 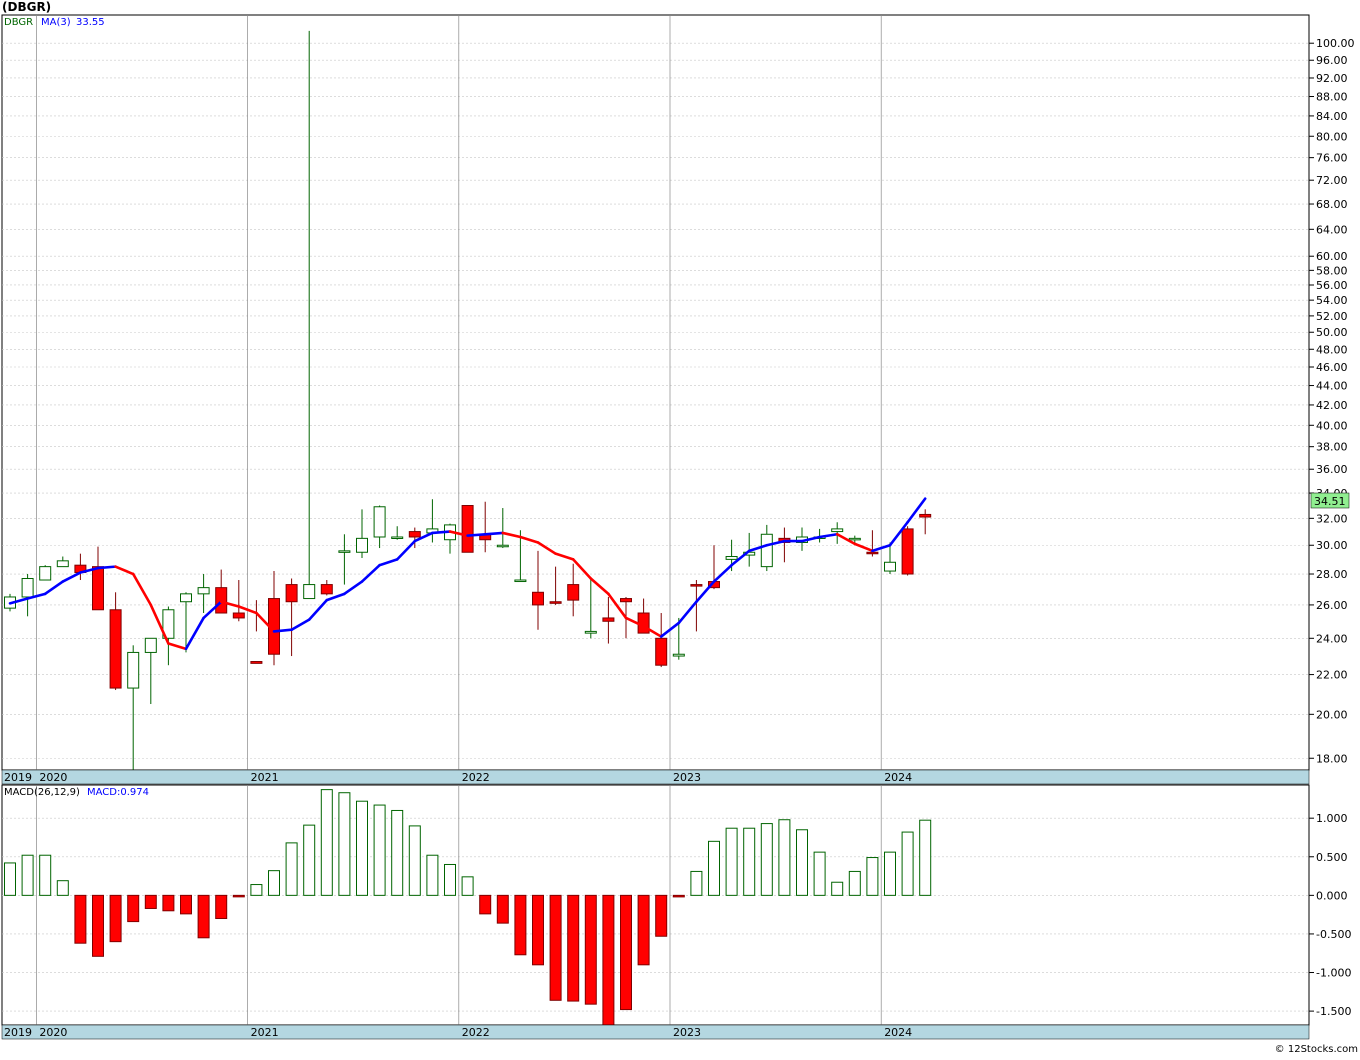 I want to click on price-tick-label: 46.00, so click(x=1332, y=367).